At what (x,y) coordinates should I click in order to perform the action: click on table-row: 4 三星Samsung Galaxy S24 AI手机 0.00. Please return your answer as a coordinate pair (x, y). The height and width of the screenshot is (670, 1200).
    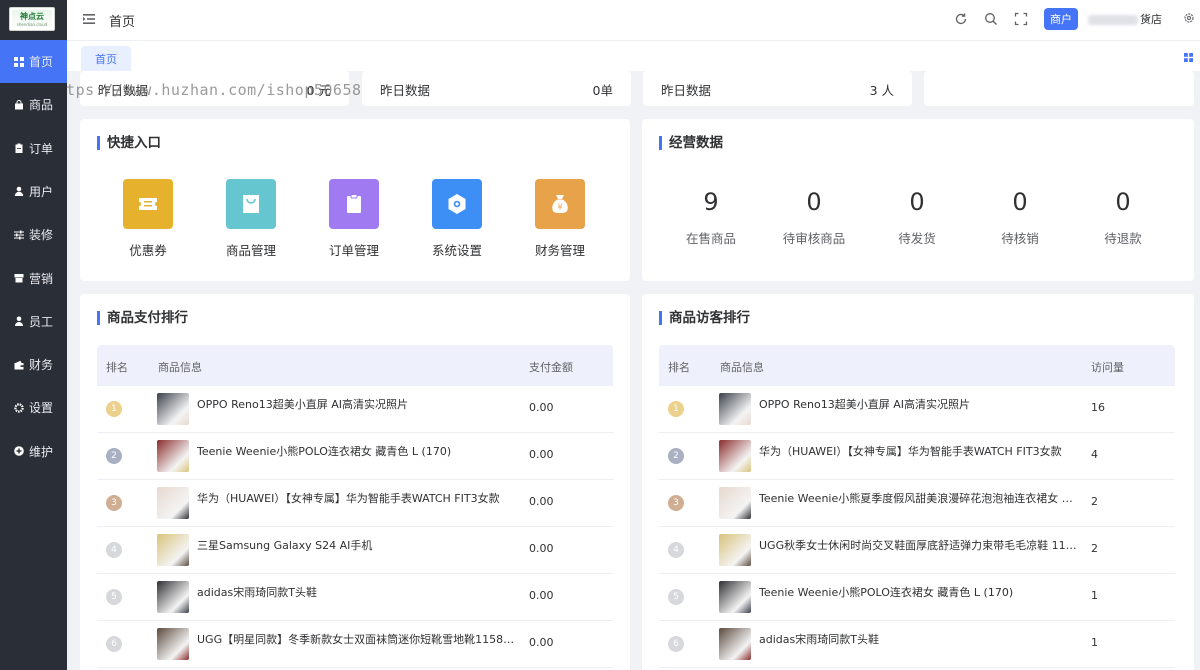
    Looking at the image, I should click on (355, 550).